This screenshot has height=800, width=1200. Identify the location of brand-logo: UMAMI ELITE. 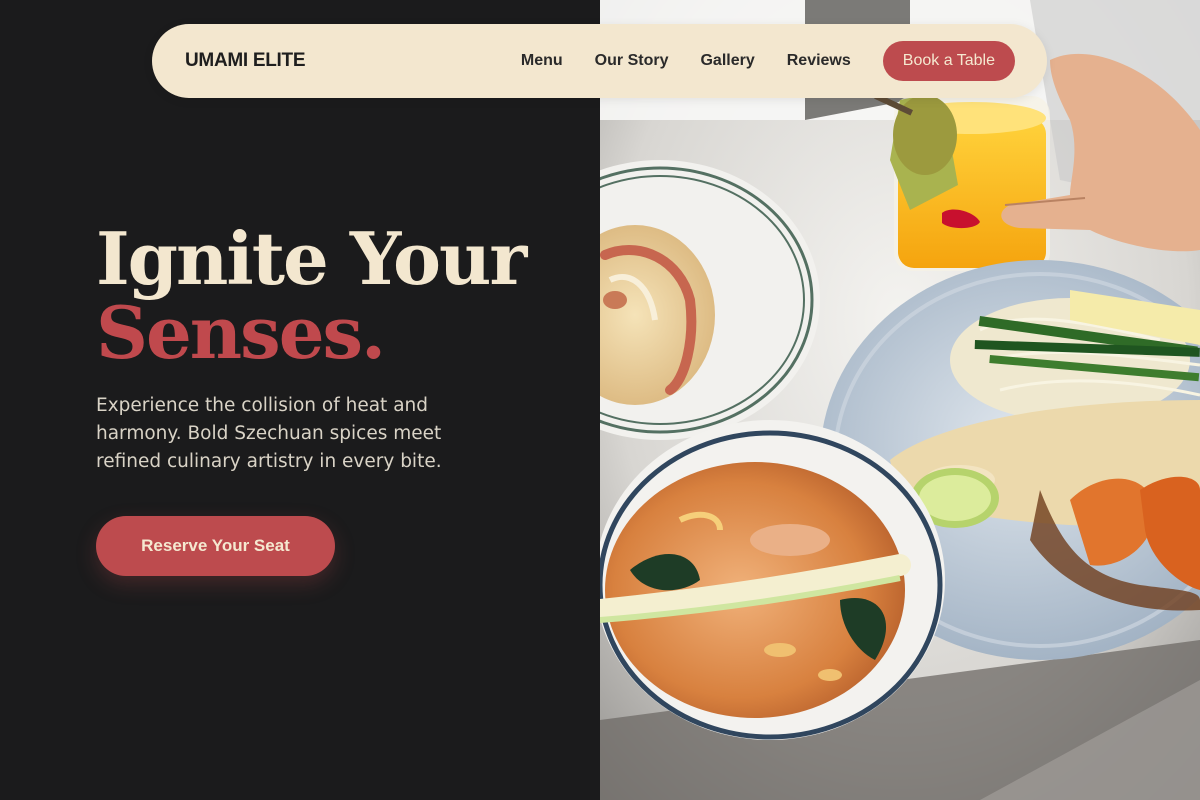
(245, 61).